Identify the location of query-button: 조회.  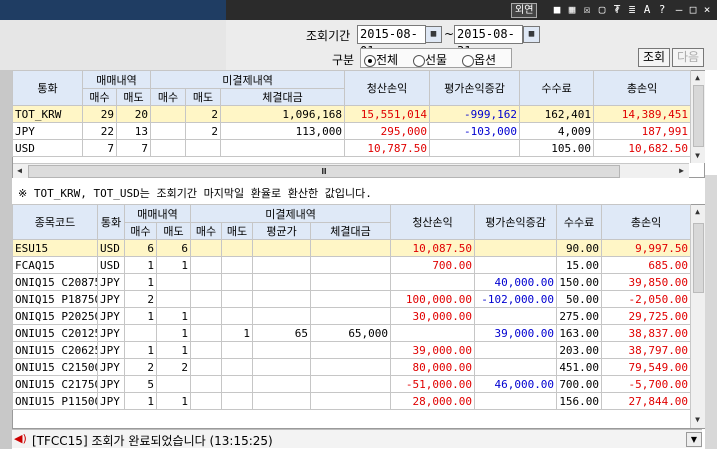
(654, 57).